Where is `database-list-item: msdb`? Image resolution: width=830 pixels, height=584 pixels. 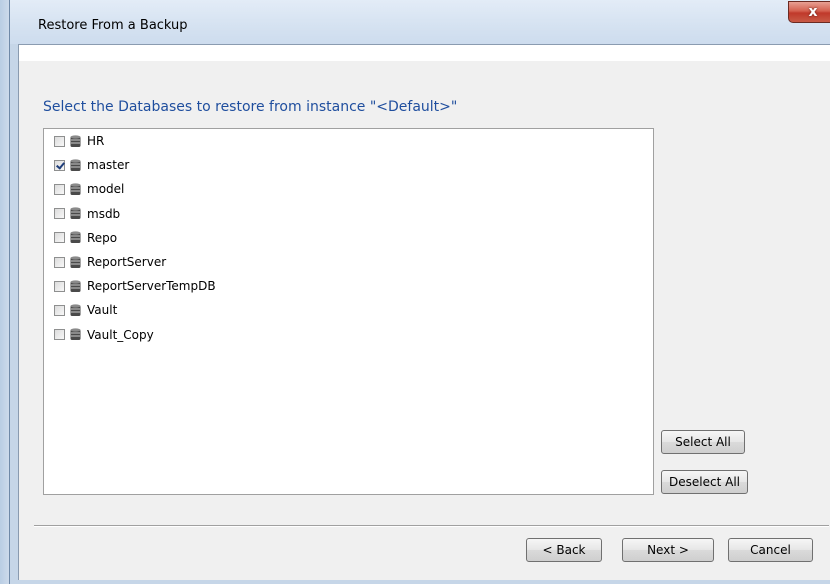 database-list-item: msdb is located at coordinates (87, 214).